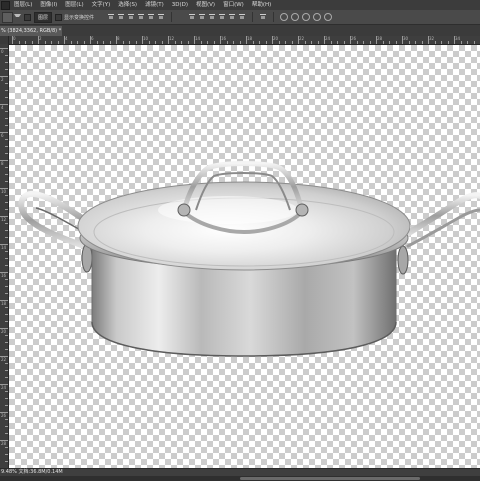 This screenshot has width=480, height=481. Describe the element at coordinates (43, 17) in the screenshot. I see `auto-select-dropdown: 图层` at that location.